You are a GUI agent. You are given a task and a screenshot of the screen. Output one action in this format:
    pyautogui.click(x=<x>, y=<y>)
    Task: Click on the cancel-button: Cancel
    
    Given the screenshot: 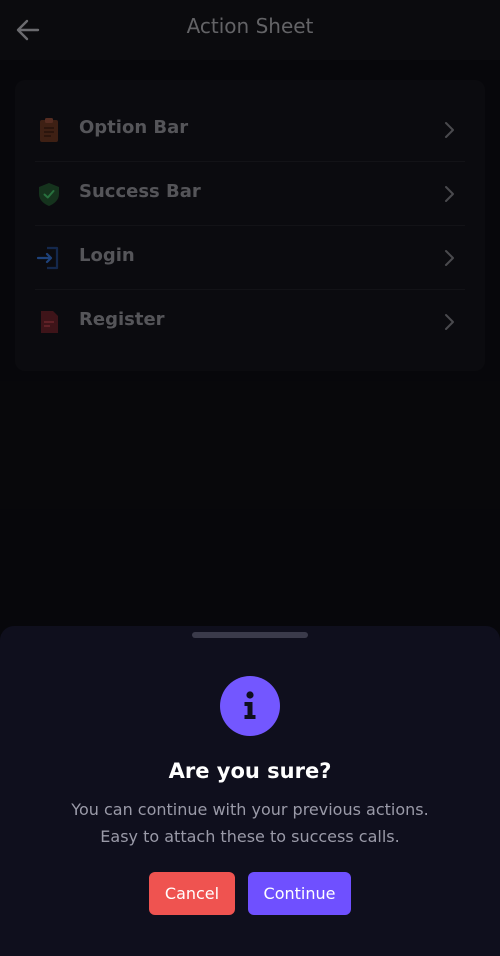 What is the action you would take?
    pyautogui.click(x=192, y=893)
    